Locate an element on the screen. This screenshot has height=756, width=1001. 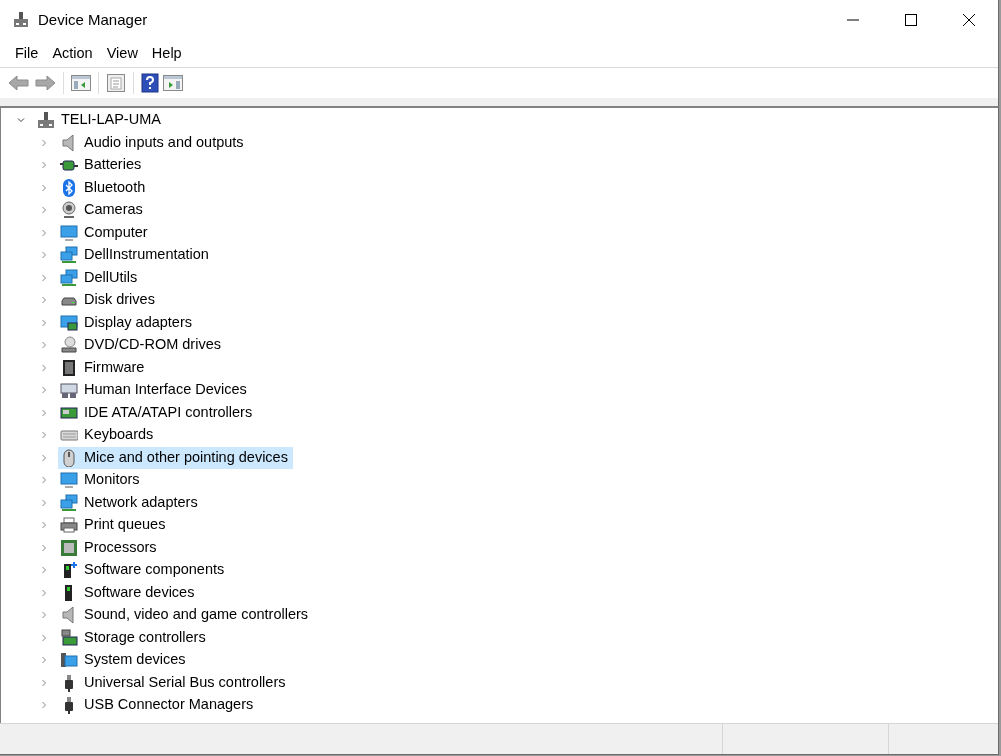
printer-icon is located at coordinates (69, 525).